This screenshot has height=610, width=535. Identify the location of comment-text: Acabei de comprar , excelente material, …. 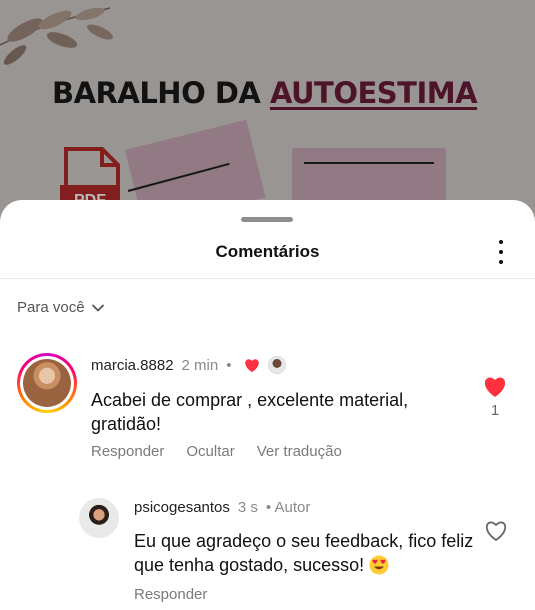
(250, 412).